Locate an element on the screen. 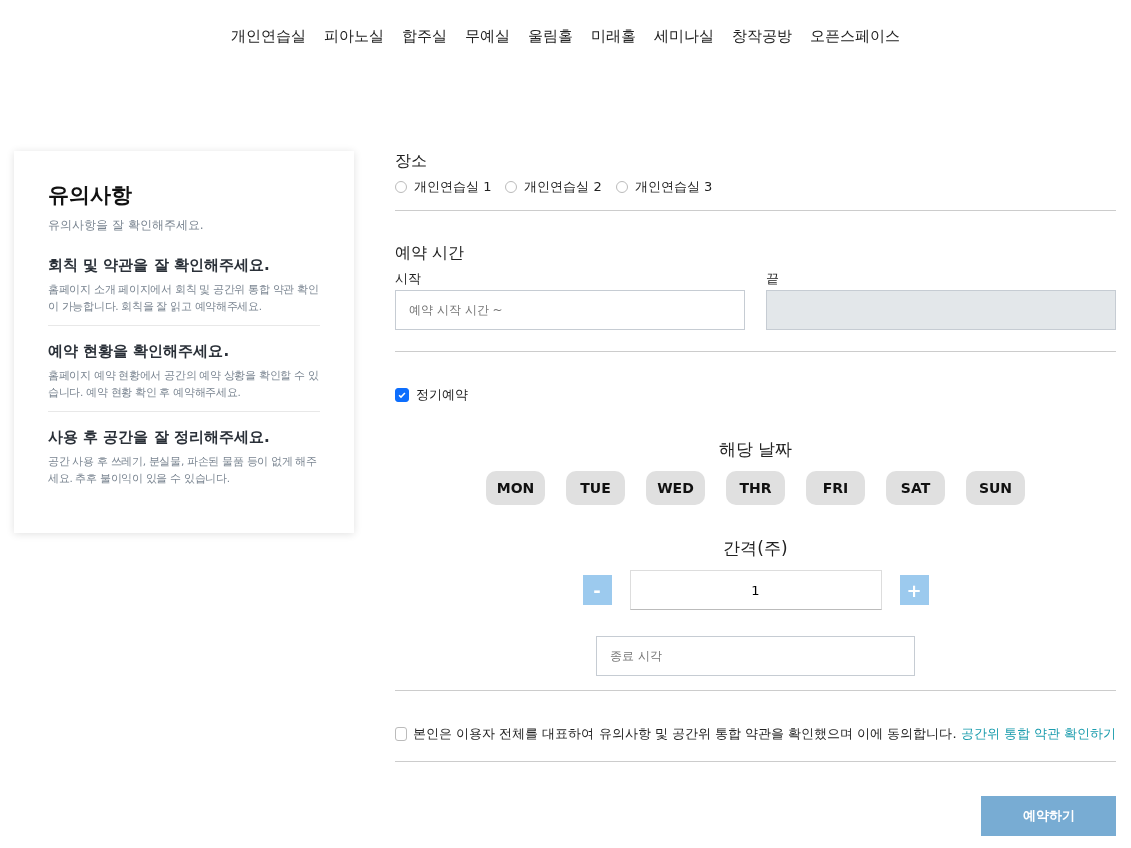 The width and height of the screenshot is (1131, 848). day-button: WED is located at coordinates (675, 488).